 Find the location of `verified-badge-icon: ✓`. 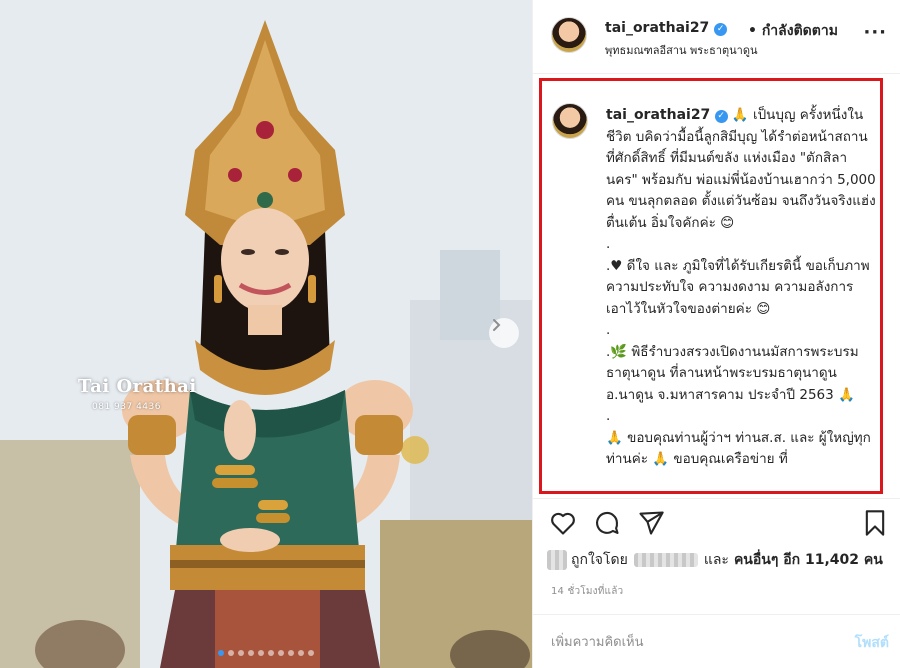

verified-badge-icon: ✓ is located at coordinates (721, 29).